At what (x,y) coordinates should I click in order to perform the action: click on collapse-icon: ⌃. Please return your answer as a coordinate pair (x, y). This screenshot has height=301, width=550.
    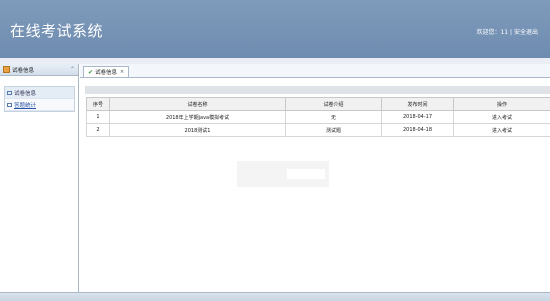
    Looking at the image, I should click on (72, 69).